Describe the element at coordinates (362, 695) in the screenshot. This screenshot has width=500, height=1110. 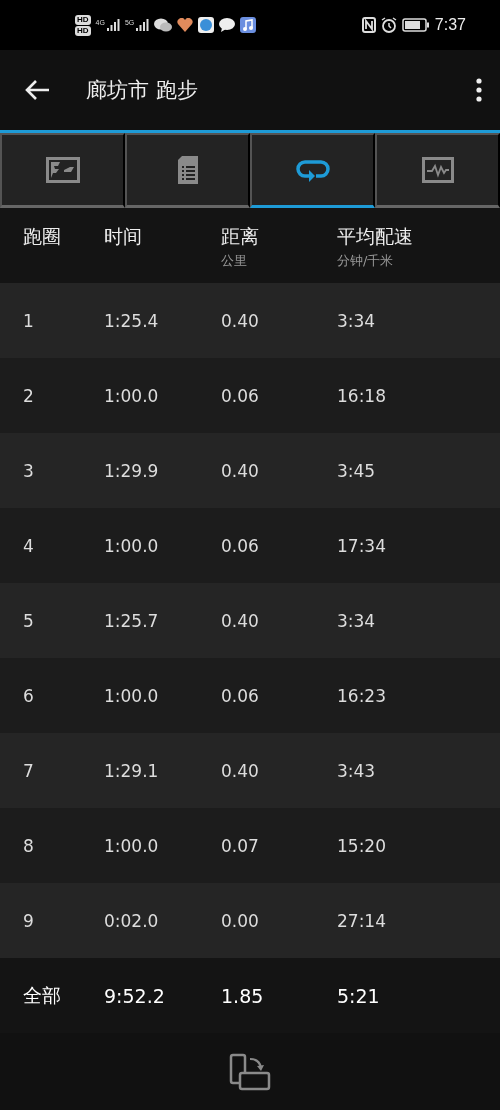
I see `table-cell-text: 16:23` at that location.